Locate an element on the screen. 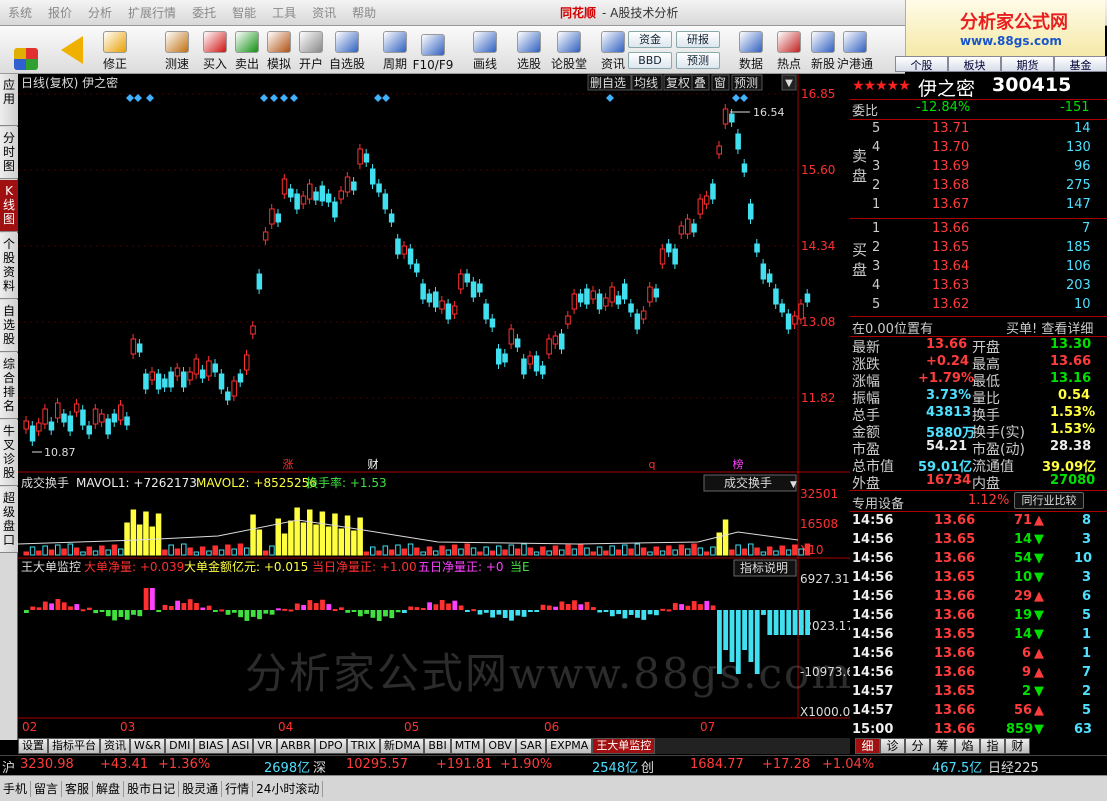 The width and height of the screenshot is (1107, 801). volume-selector: 成交换手 is located at coordinates (748, 482).